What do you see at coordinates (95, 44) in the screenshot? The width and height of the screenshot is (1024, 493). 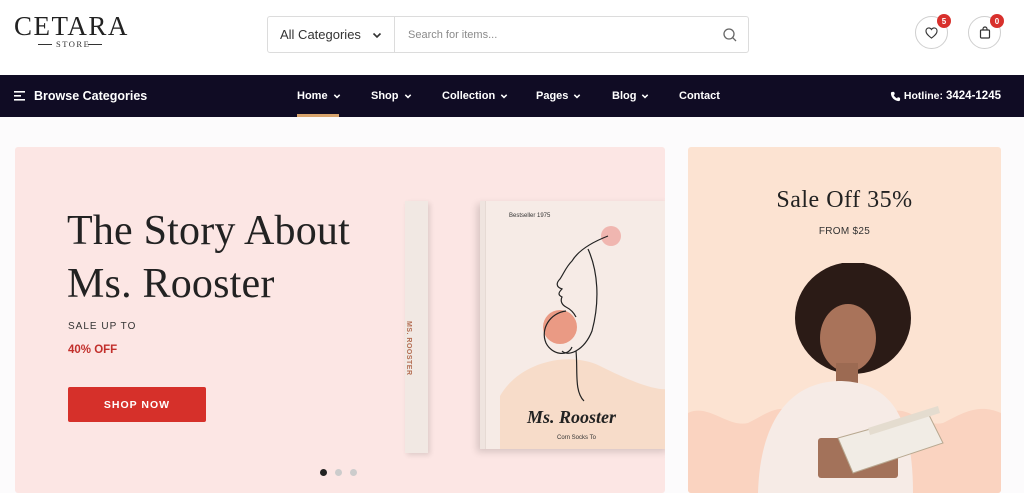 I see `logo-divider-right` at bounding box center [95, 44].